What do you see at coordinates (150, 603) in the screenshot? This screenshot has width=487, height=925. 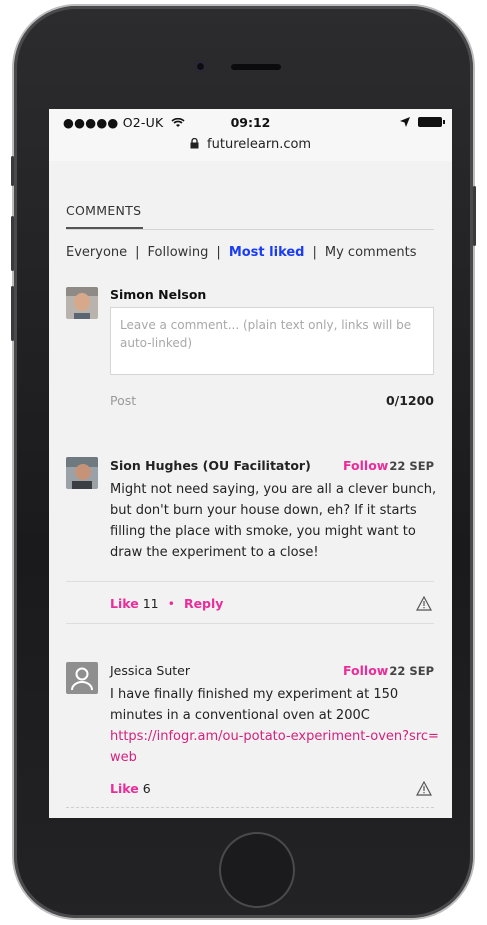 I see `like-count: 11` at bounding box center [150, 603].